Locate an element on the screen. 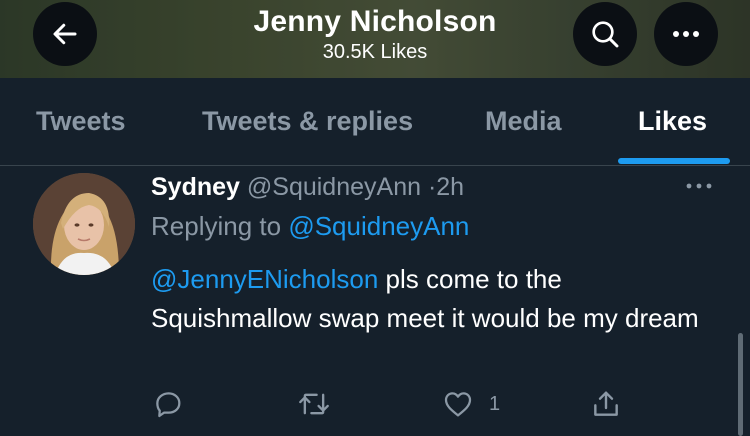 The height and width of the screenshot is (436, 750). profile-name: Jenny Nicholson is located at coordinates (375, 21).